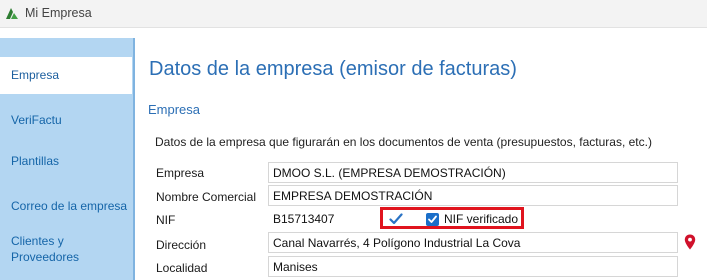 The width and height of the screenshot is (707, 280). What do you see at coordinates (473, 195) in the screenshot?
I see `nombre-comercial-field: EMPRESA DEMOSTRACIÓN` at bounding box center [473, 195].